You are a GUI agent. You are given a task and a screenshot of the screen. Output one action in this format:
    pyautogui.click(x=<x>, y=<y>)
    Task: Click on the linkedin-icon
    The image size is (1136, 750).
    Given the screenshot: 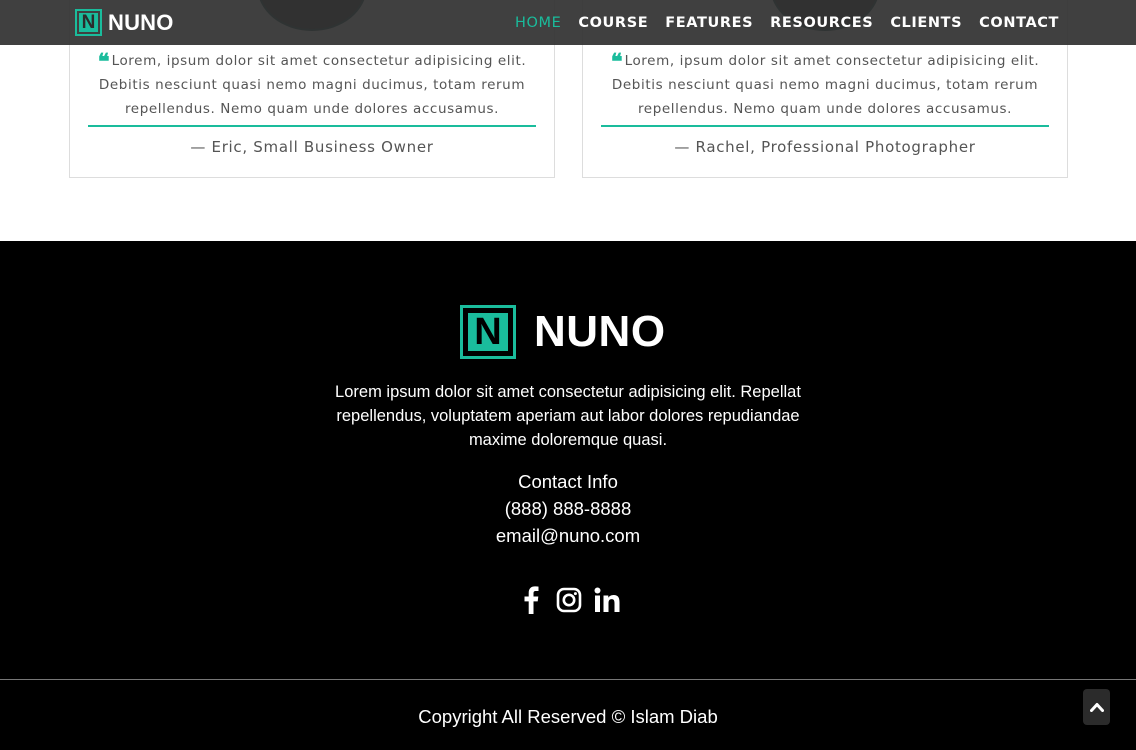 What is the action you would take?
    pyautogui.click(x=607, y=600)
    